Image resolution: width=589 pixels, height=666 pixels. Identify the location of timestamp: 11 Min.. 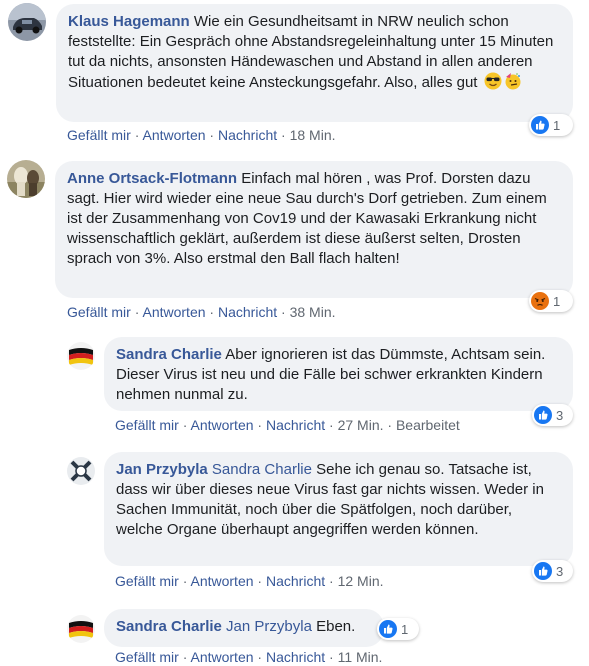
(360, 657).